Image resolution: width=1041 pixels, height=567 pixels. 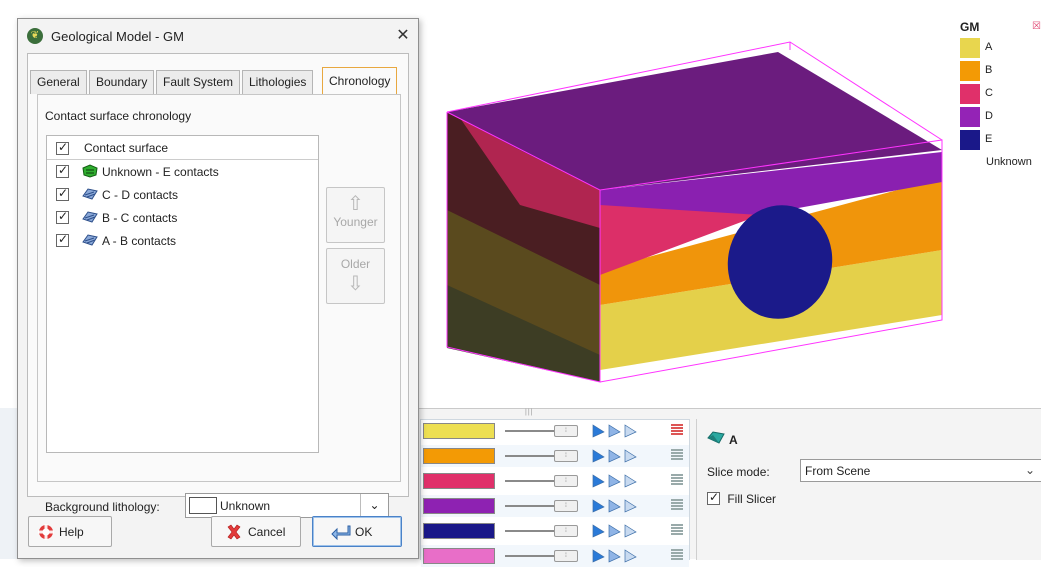 What do you see at coordinates (182, 194) in the screenshot?
I see `contact-surface-item: C - D contacts` at bounding box center [182, 194].